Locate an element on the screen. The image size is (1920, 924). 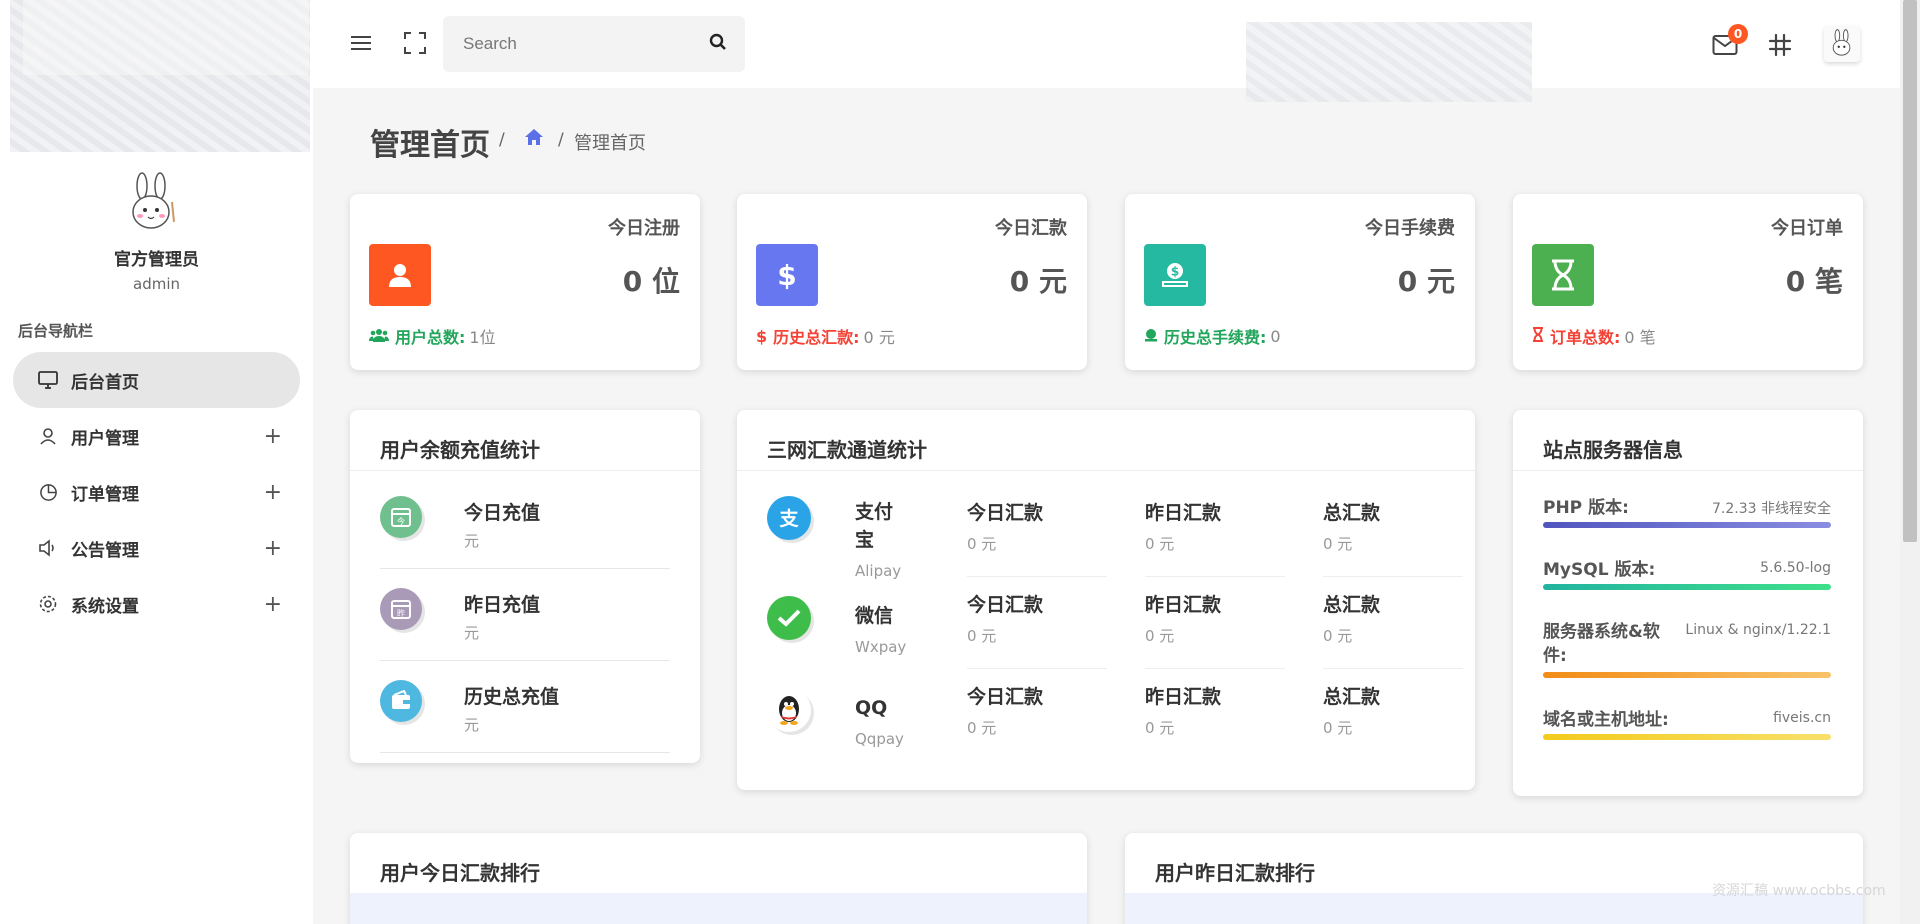
stat-footer: 历史总手续费: 0 is located at coordinates (1212, 336).